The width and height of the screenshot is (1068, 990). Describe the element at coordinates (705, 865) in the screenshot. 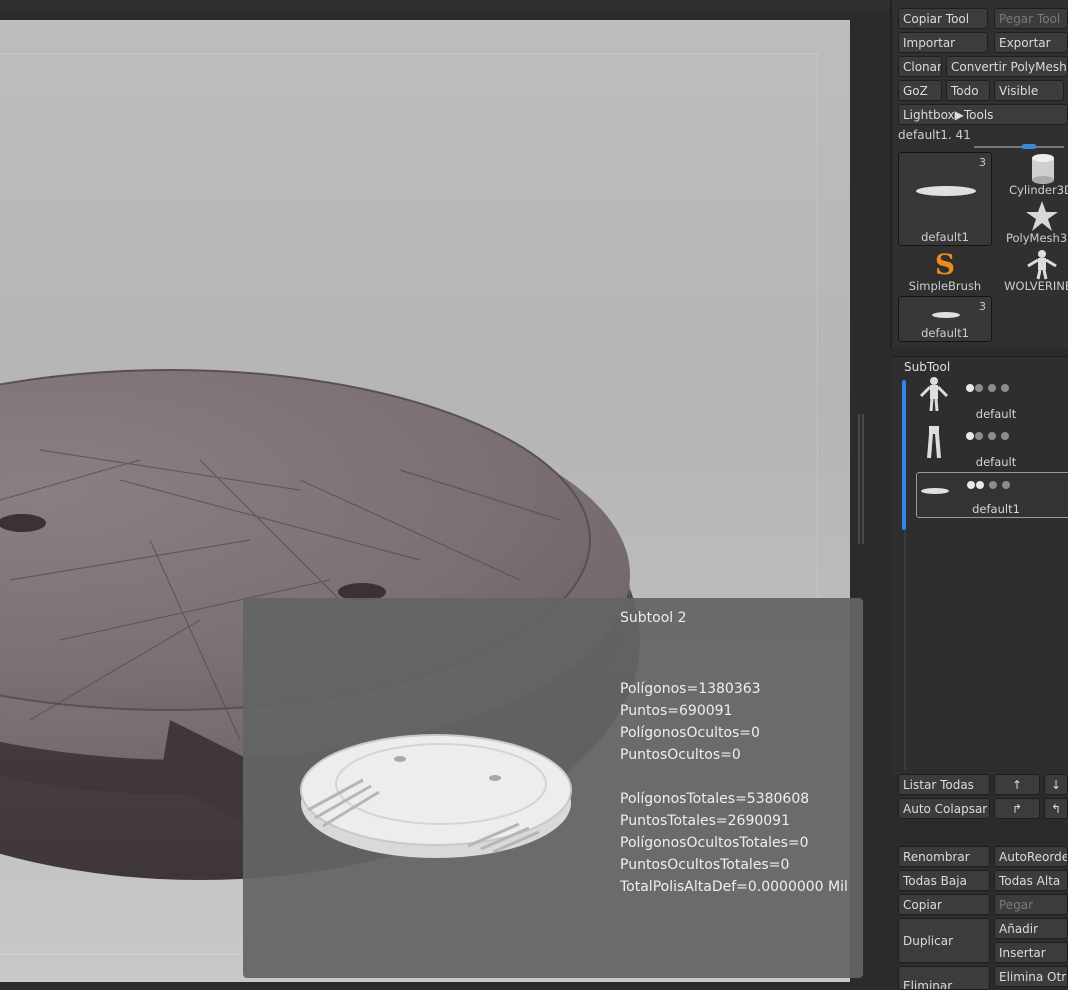

I see `stat-line: PuntosOcultosTotales=0` at that location.